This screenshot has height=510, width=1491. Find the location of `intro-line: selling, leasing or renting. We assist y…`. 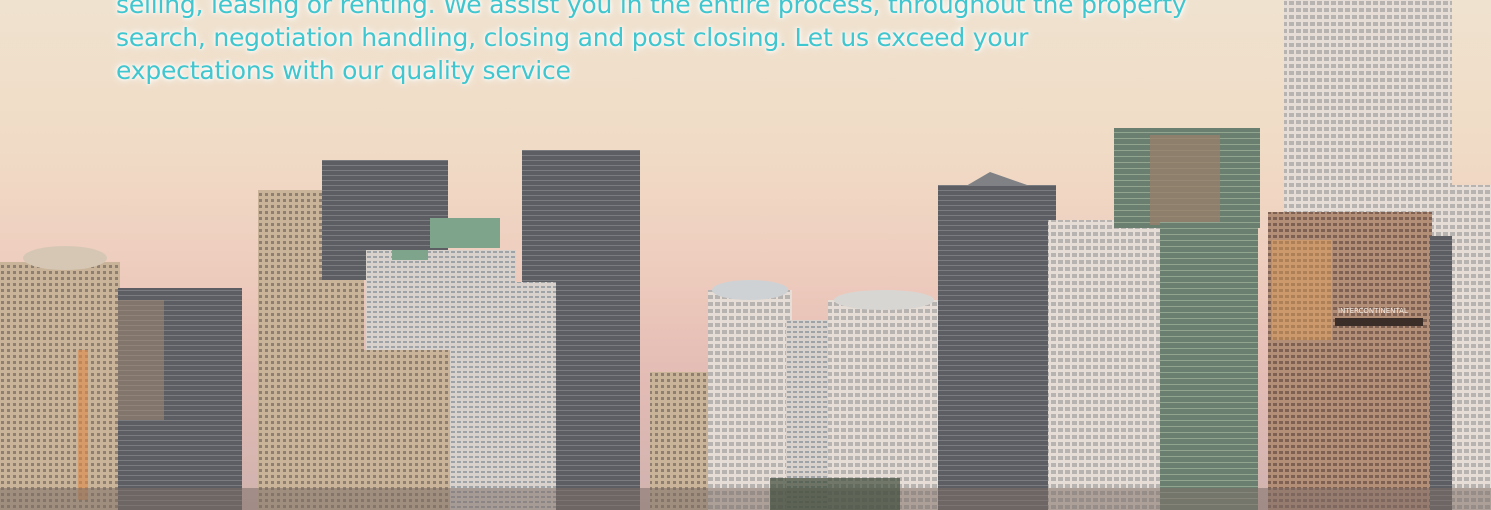

intro-line: selling, leasing or renting. We assist y… is located at coordinates (651, 9).